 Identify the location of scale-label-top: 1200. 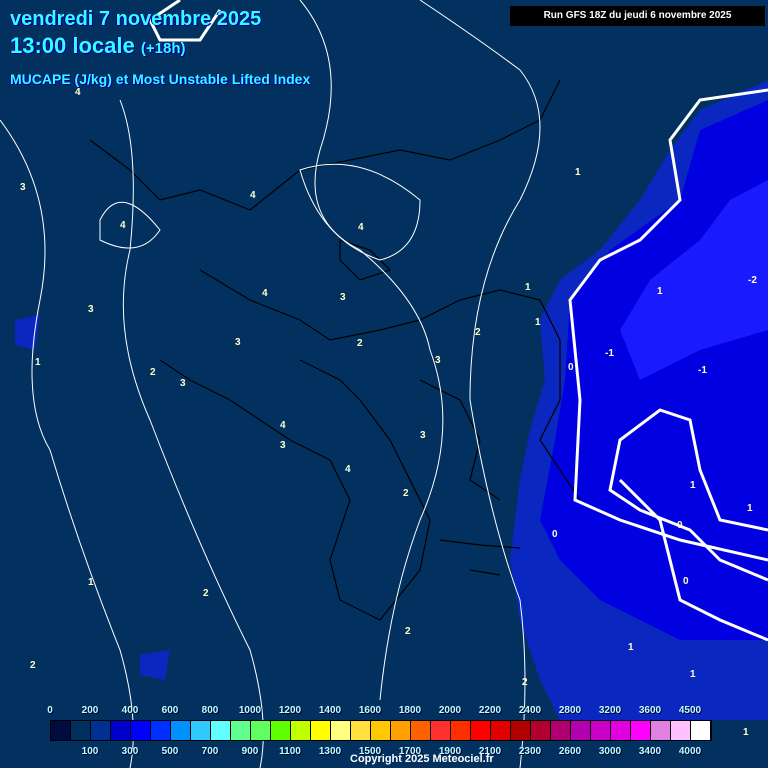
(290, 710).